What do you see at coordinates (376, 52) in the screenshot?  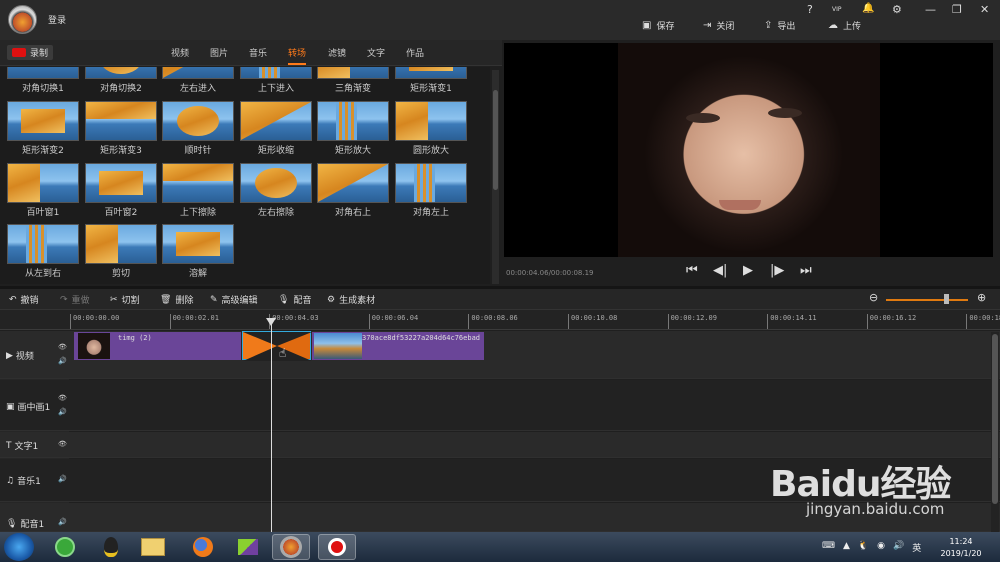 I see `tab-text: 文字` at bounding box center [376, 52].